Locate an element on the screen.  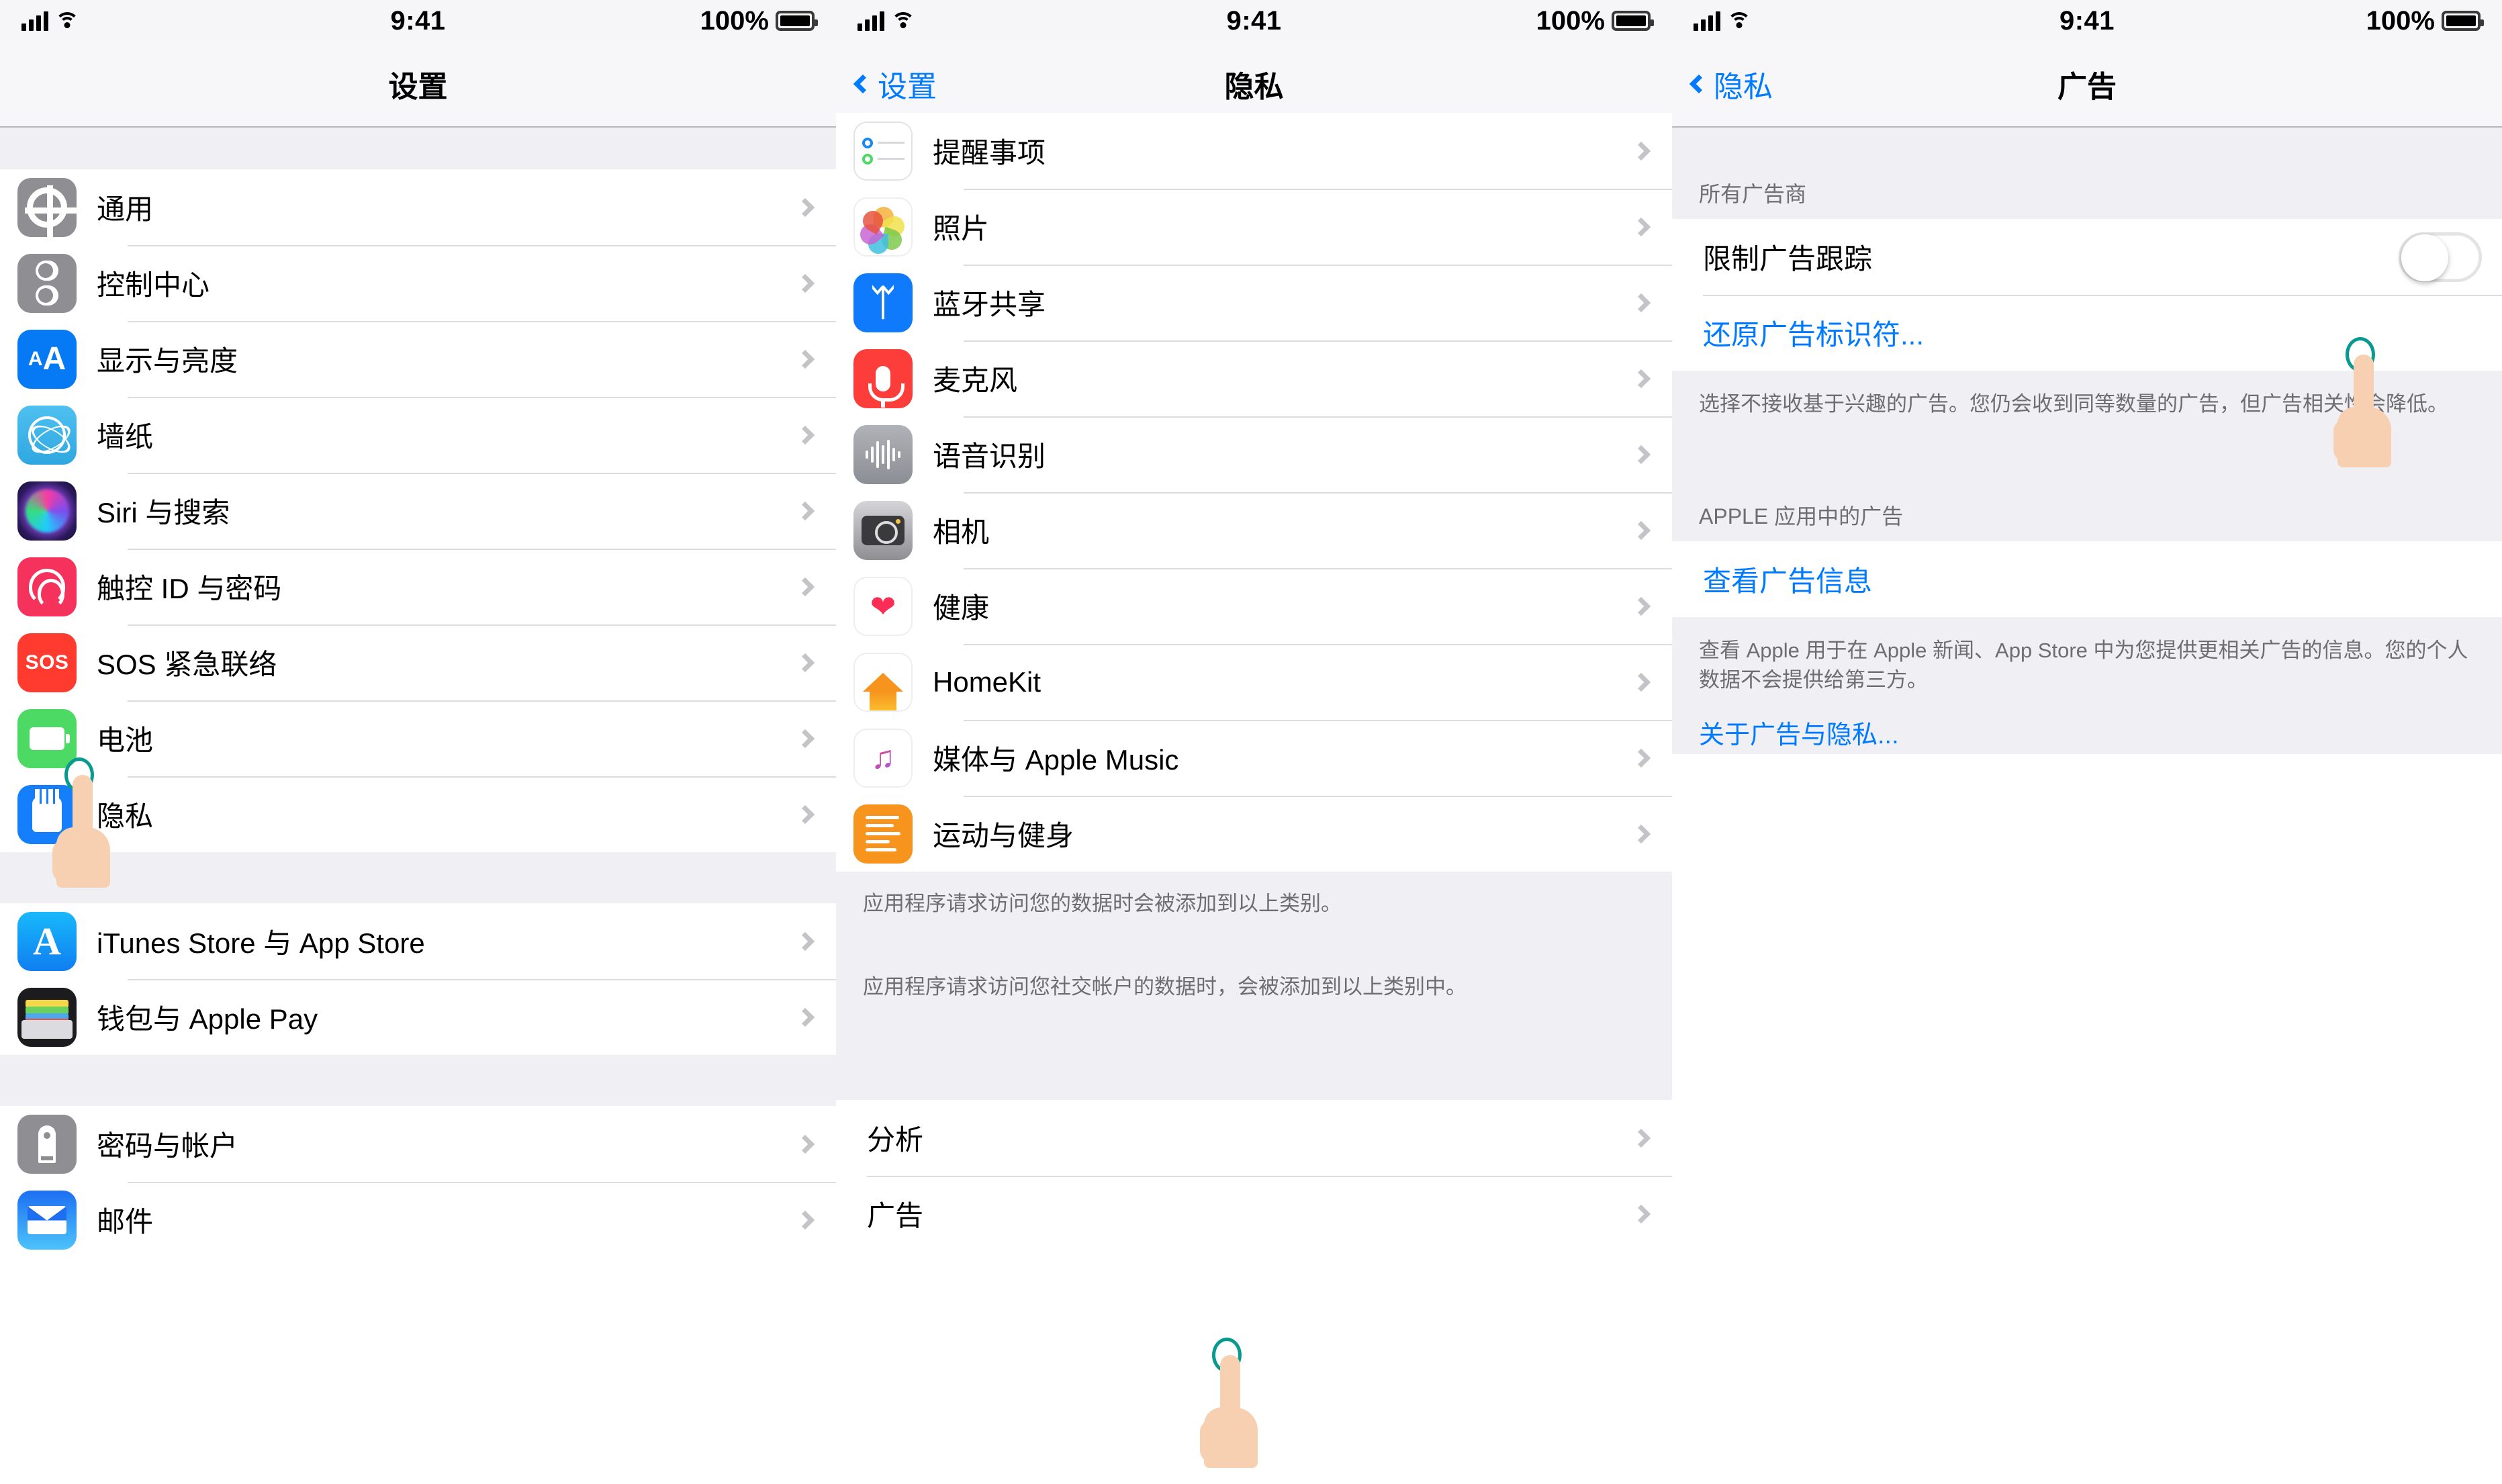
sidebar-item-mail: 邮件 is located at coordinates (418, 1220).